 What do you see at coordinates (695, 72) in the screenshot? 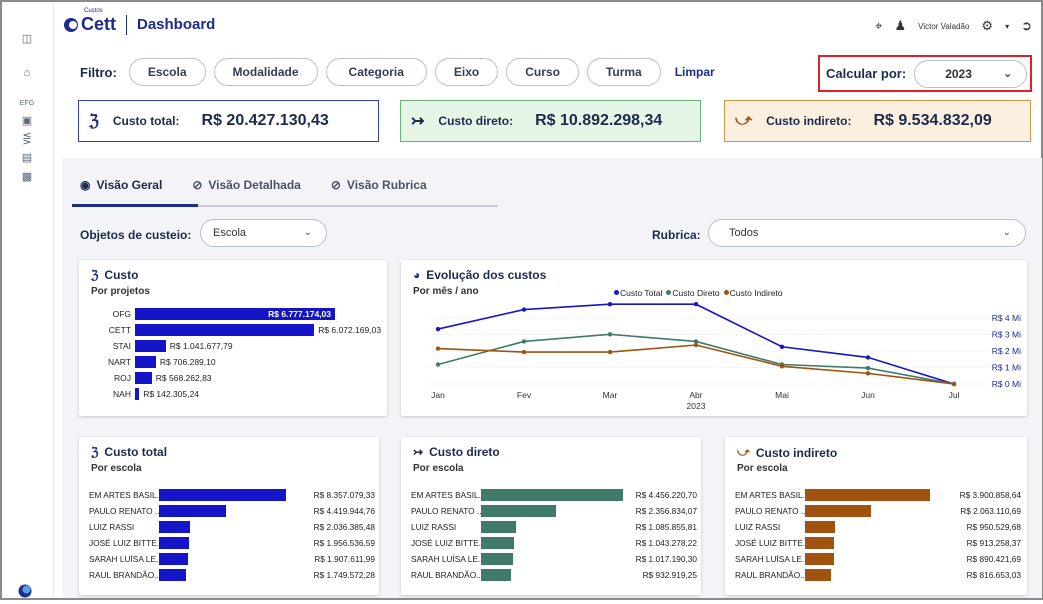
I see `clear-filters-button: Limpar` at bounding box center [695, 72].